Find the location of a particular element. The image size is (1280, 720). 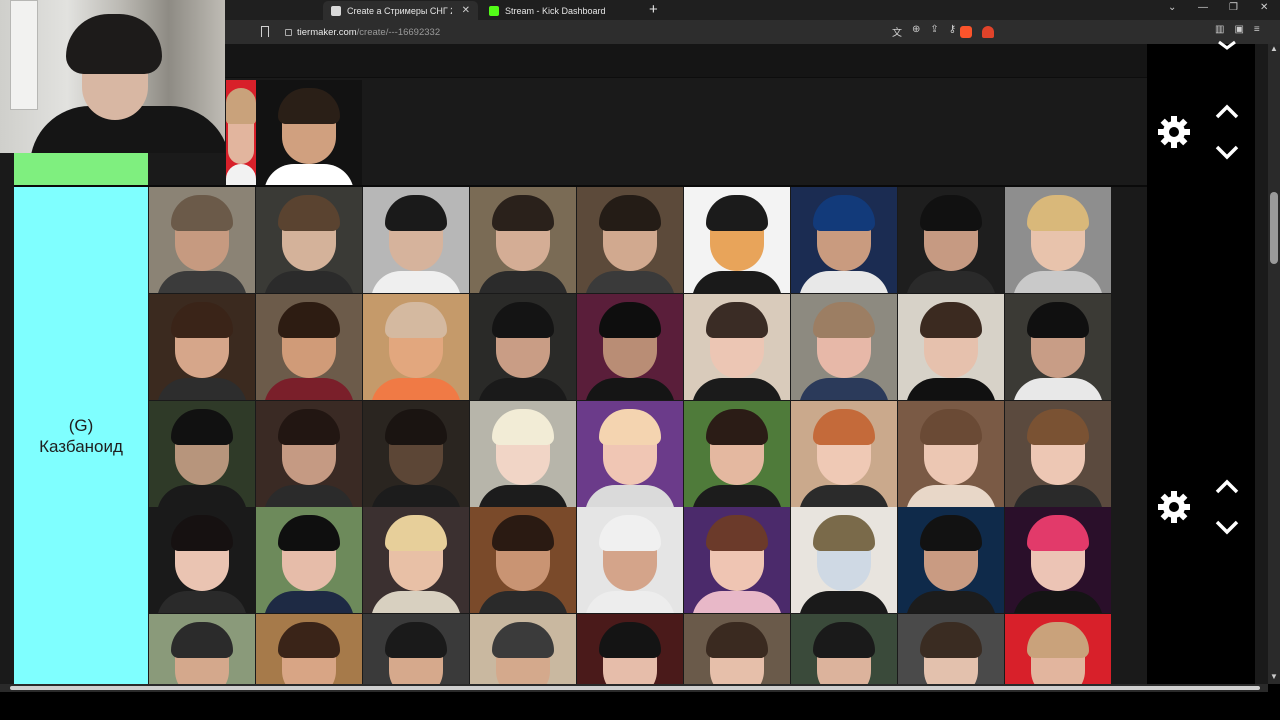

scroll-up-icon: ▲ is located at coordinates (1274, 48).